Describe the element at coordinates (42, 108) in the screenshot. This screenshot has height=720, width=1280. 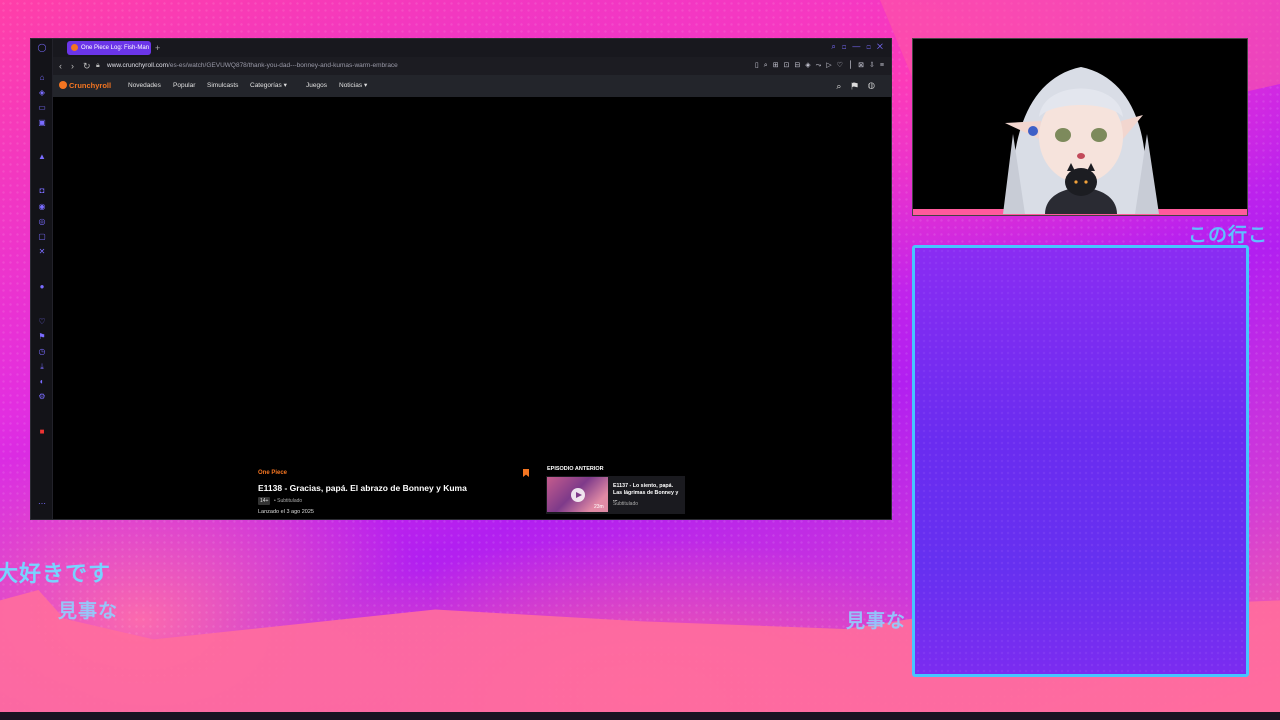
I see `chat-icon: ▭` at that location.